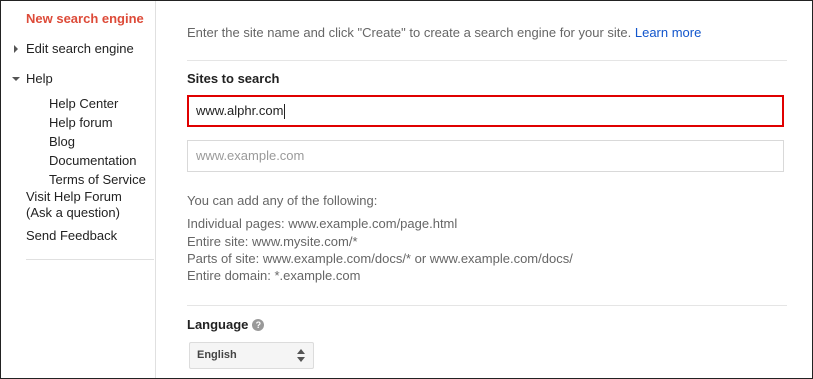 The image size is (813, 379). Describe the element at coordinates (83, 103) in the screenshot. I see `sidebar-item-help-center: Help Center` at that location.